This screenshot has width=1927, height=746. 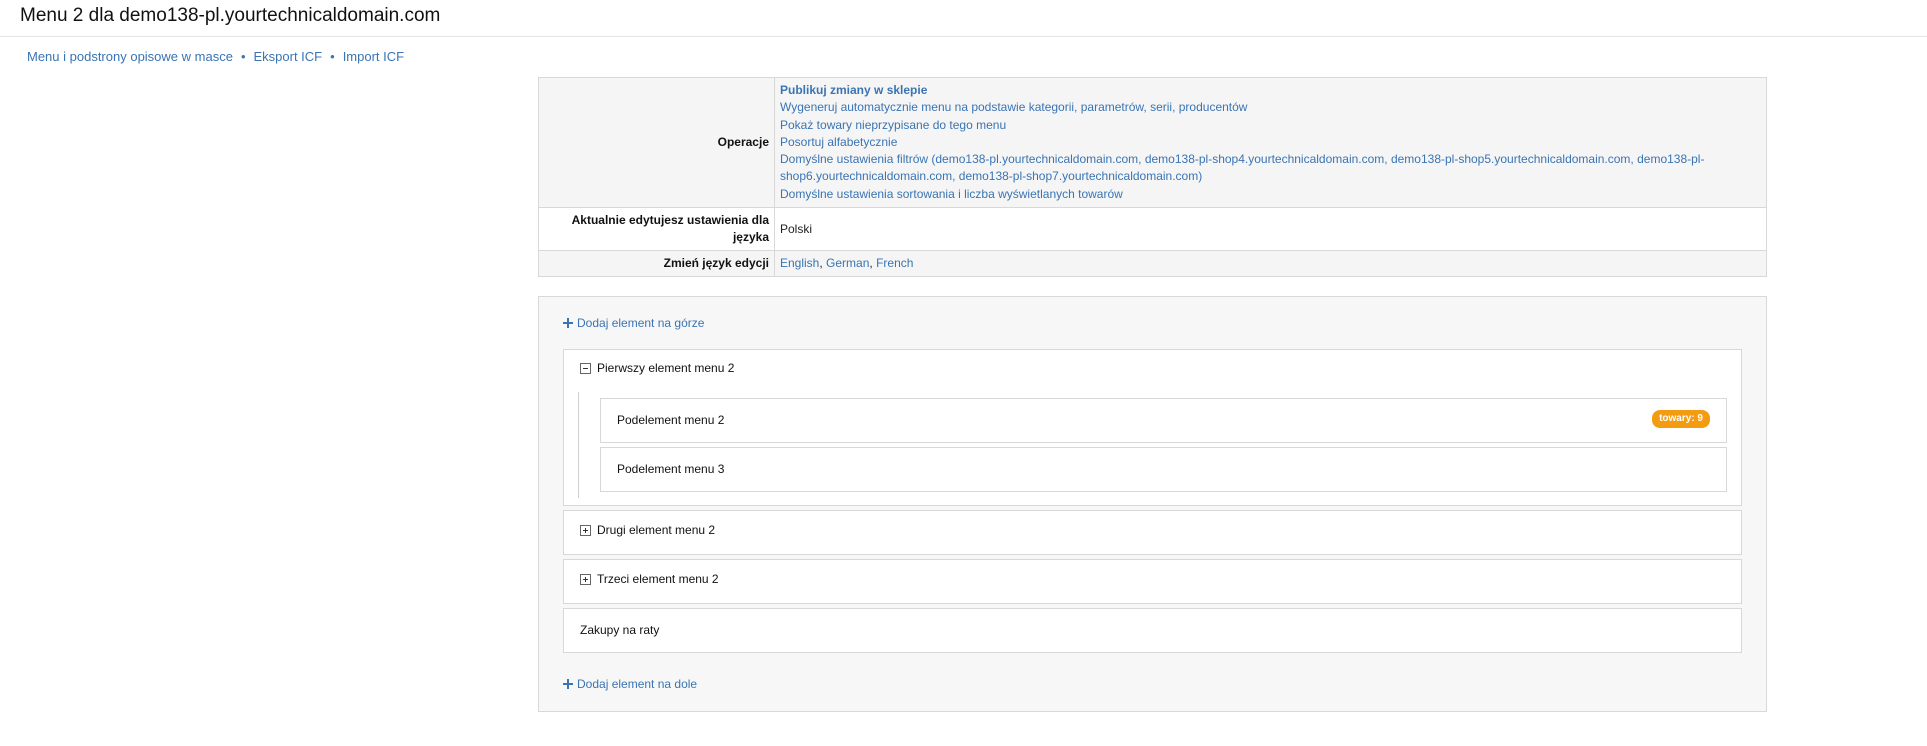 I want to click on menu-item-header: Pierwszy element menu 2, so click(x=657, y=368).